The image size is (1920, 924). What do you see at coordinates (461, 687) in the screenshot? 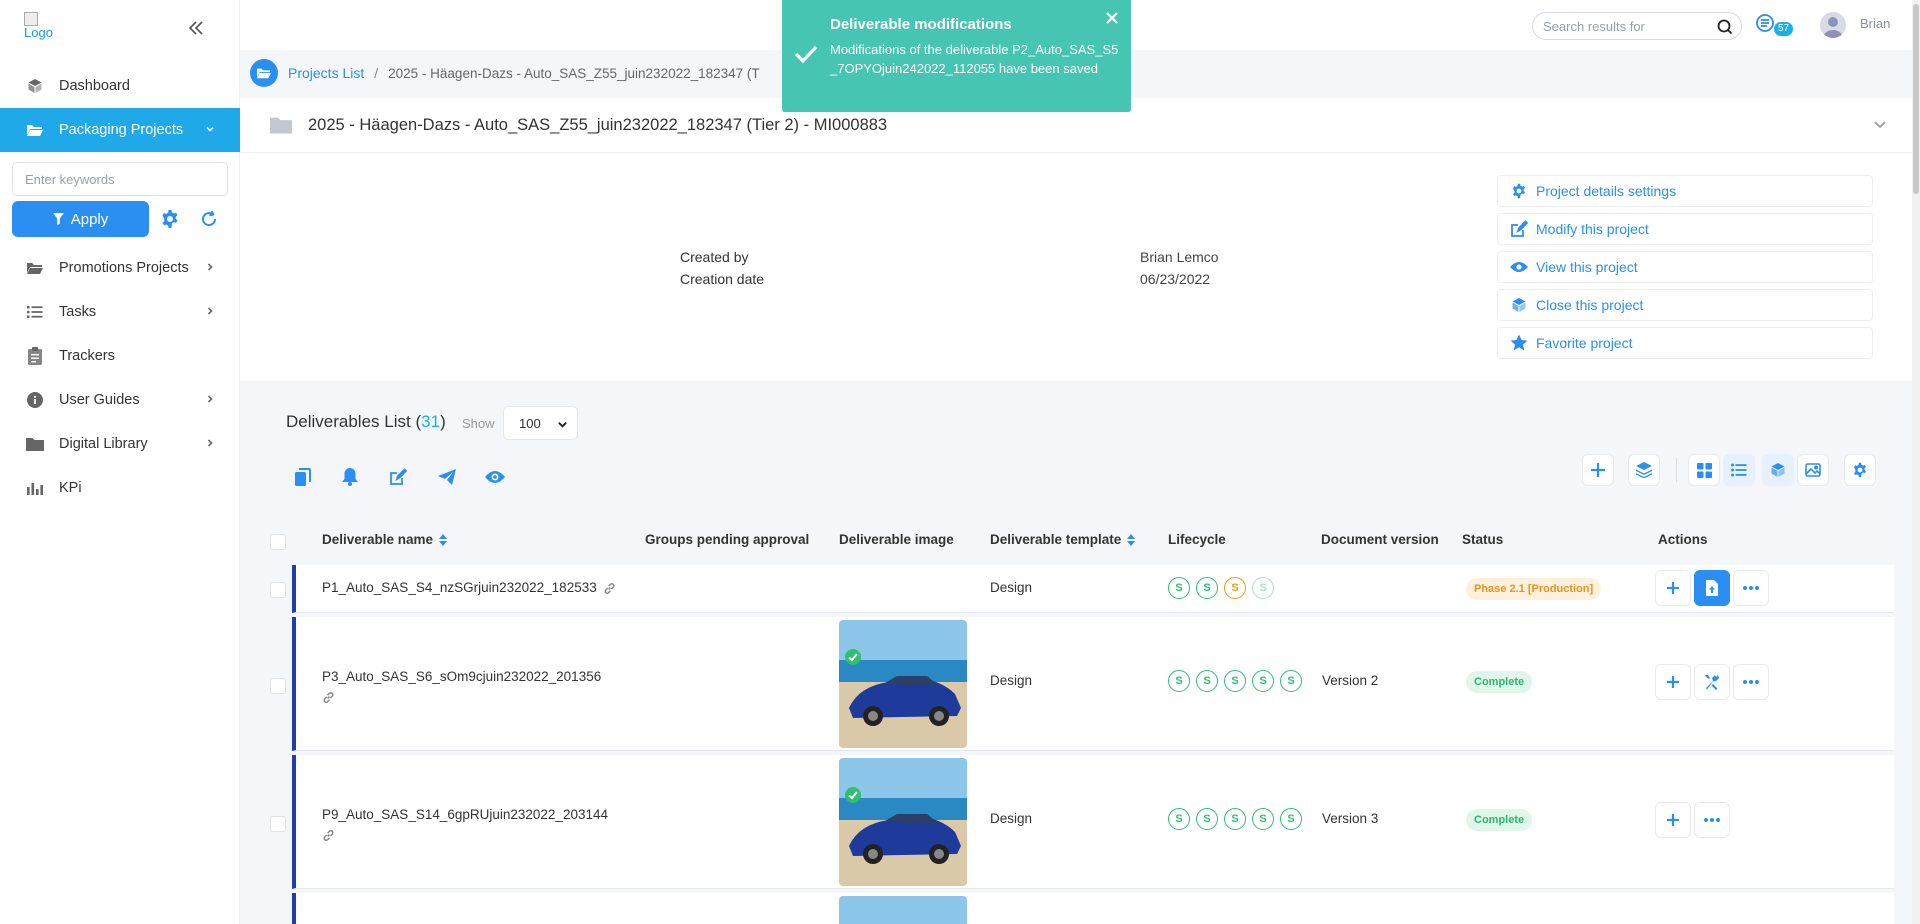
I see `deliverable-name: P3_Auto_SAS_S6_sOm9cjuin232022_201356` at bounding box center [461, 687].